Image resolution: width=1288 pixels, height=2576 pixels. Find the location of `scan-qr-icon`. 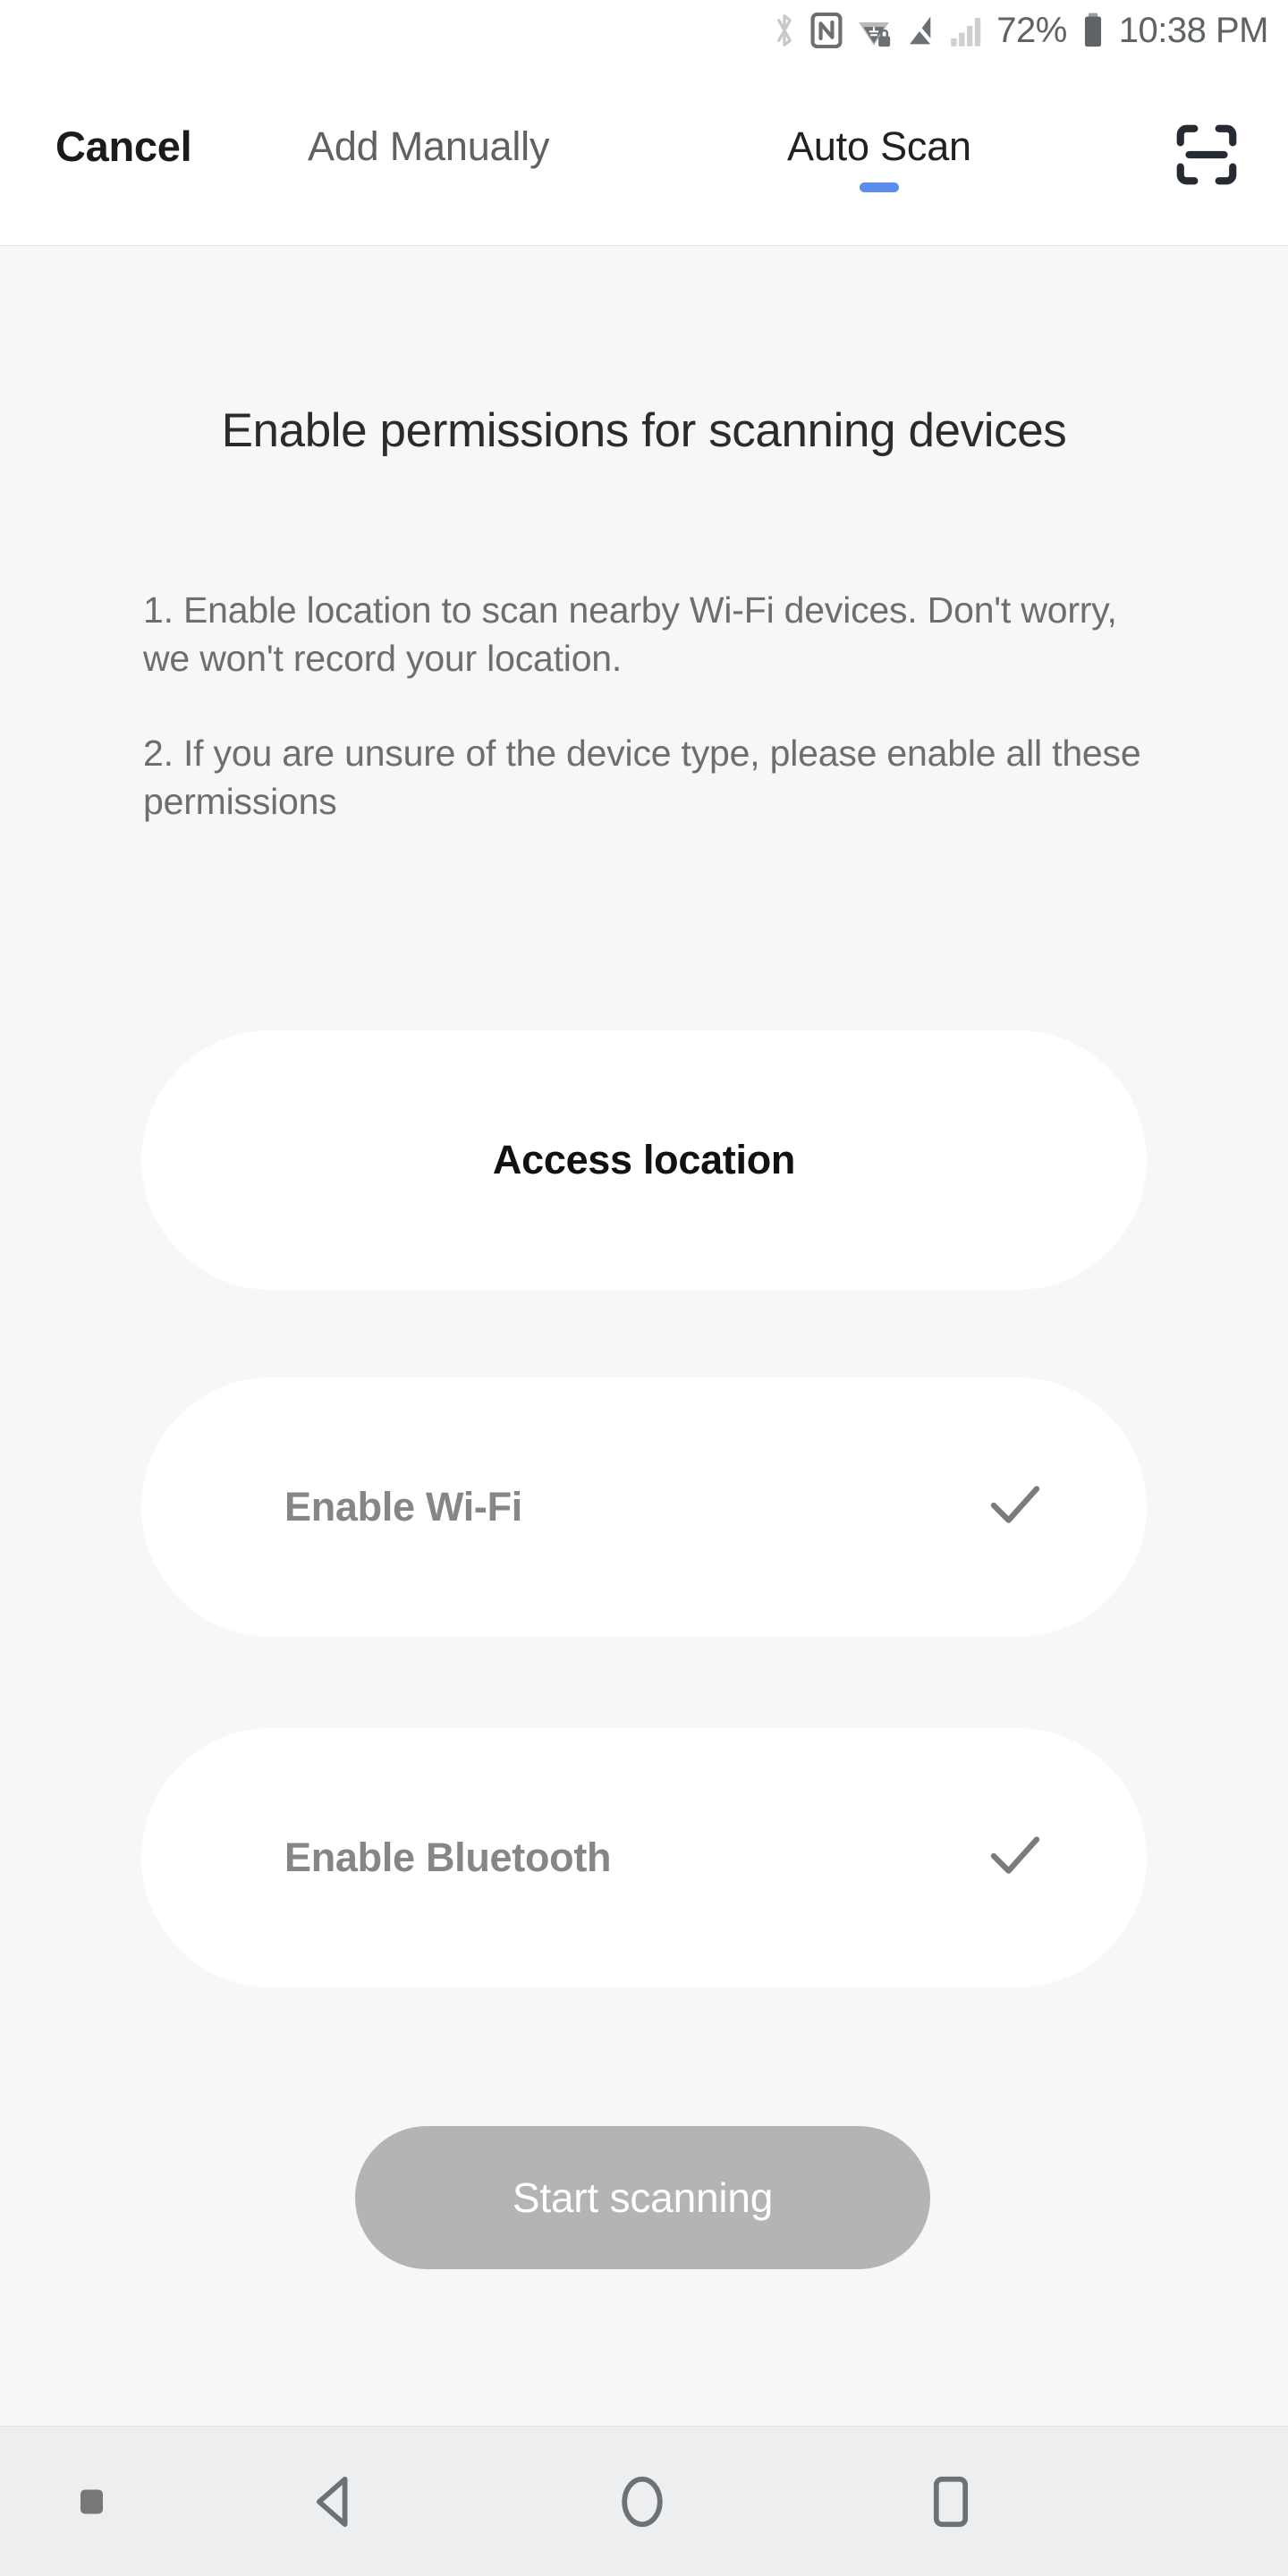

scan-qr-icon is located at coordinates (1206, 157).